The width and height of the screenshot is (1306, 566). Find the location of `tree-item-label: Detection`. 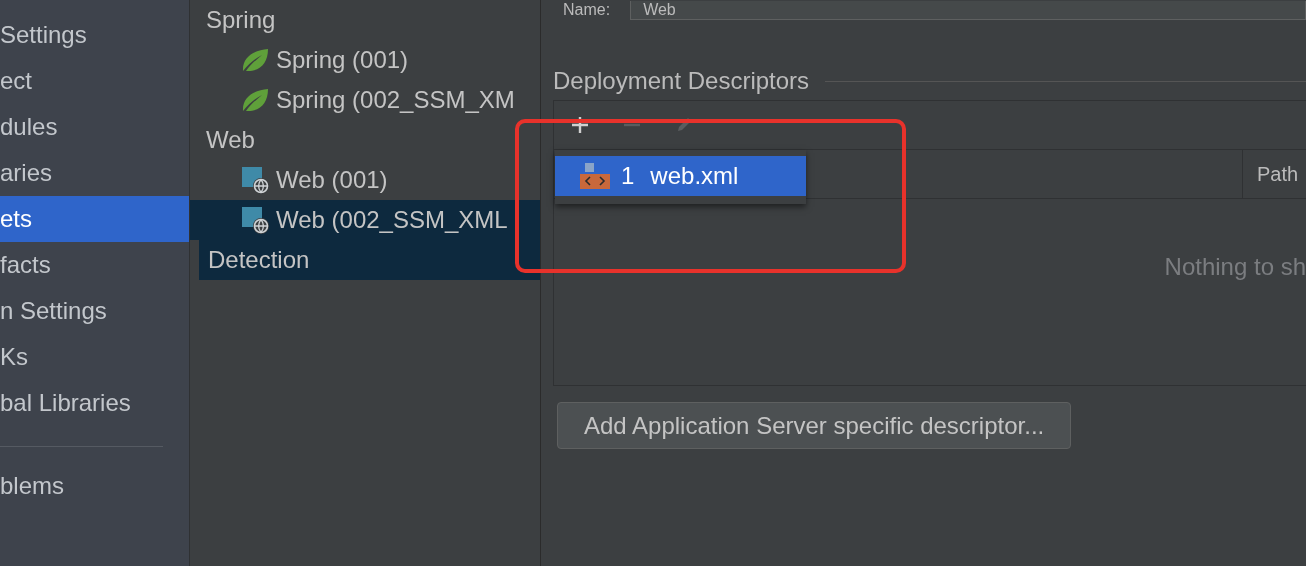

tree-item-label: Detection is located at coordinates (259, 260).